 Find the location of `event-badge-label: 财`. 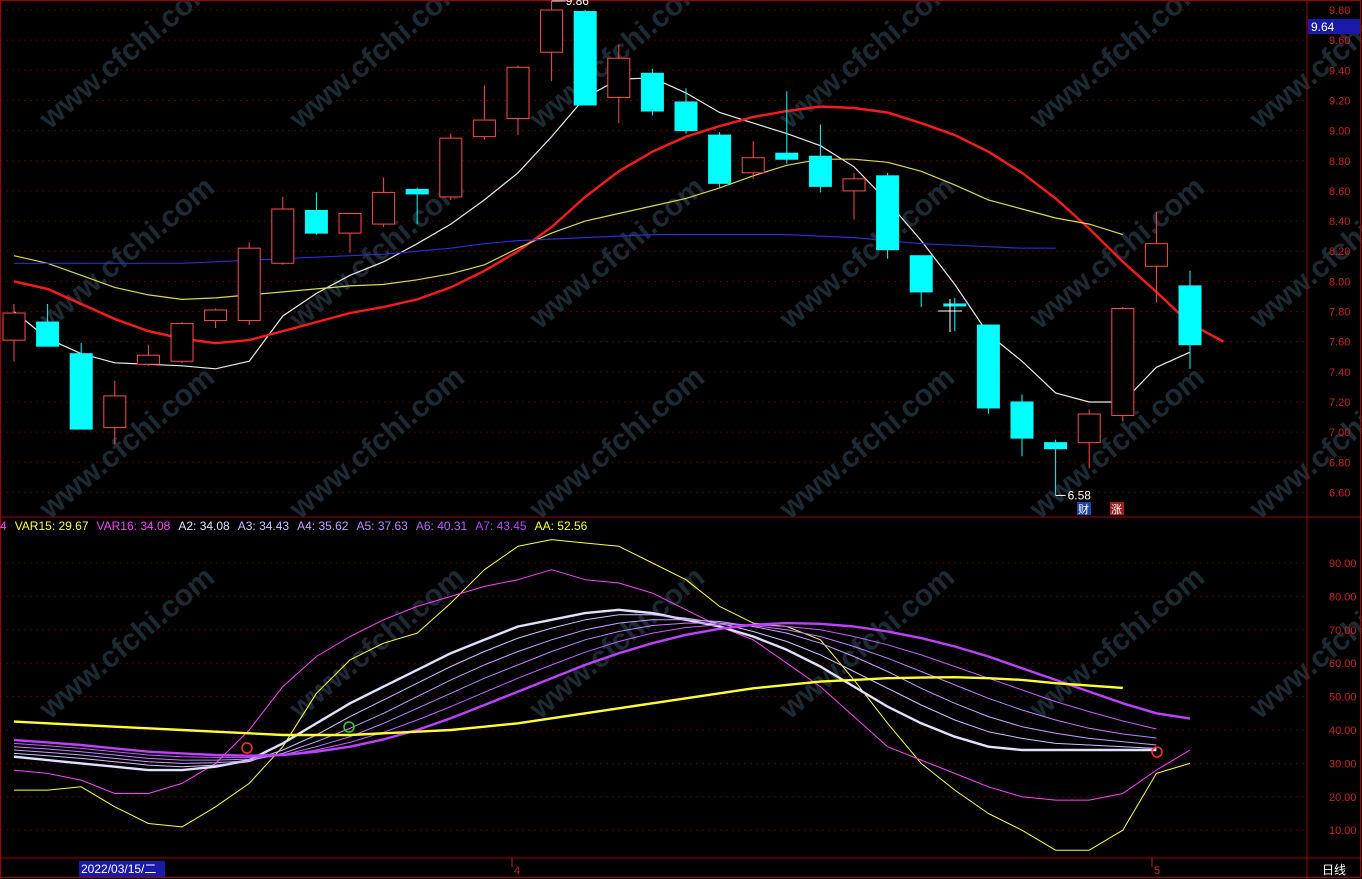

event-badge-label: 财 is located at coordinates (1083, 509).